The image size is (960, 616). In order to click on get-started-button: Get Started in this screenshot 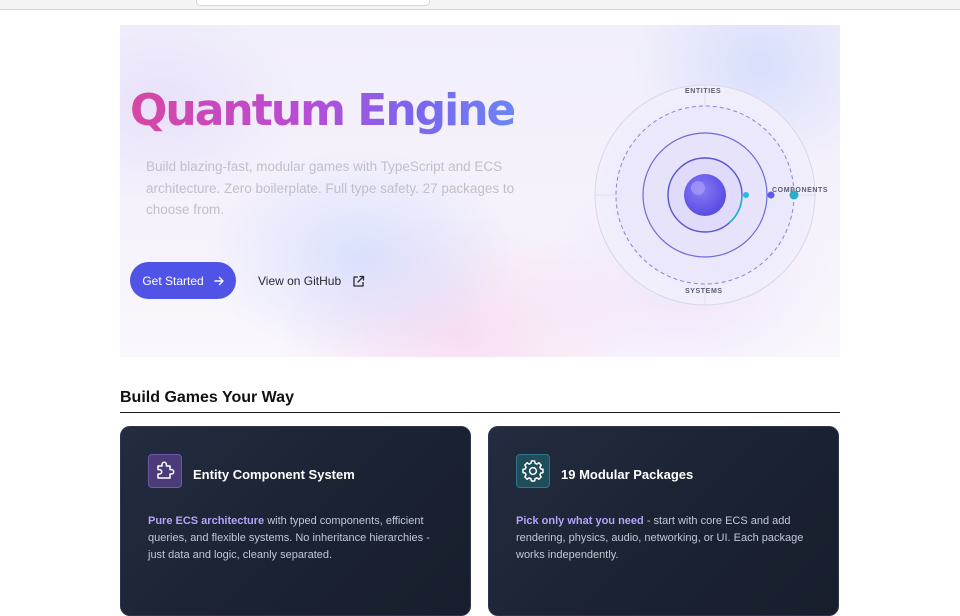, I will do `click(183, 280)`.